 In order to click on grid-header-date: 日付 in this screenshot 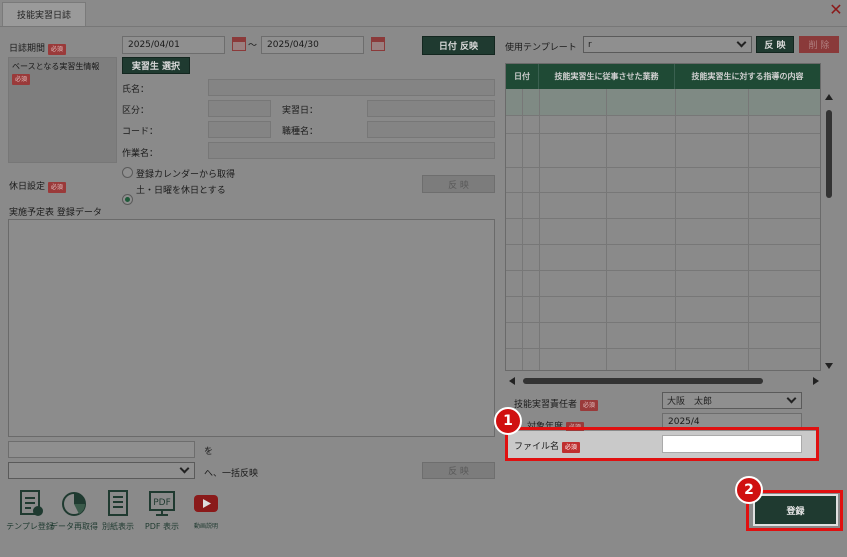, I will do `click(522, 76)`.